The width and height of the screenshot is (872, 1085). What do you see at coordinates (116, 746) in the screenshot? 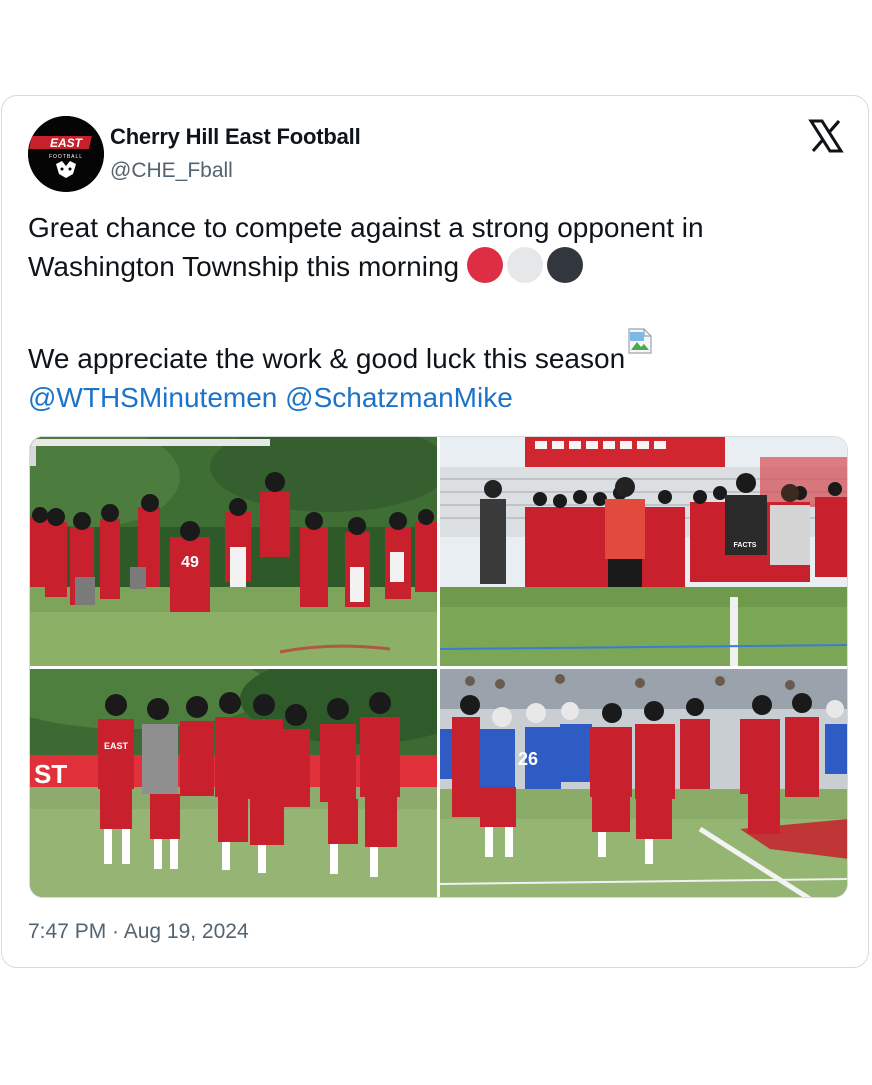
I see `photo3-shirt-text: EAST` at bounding box center [116, 746].